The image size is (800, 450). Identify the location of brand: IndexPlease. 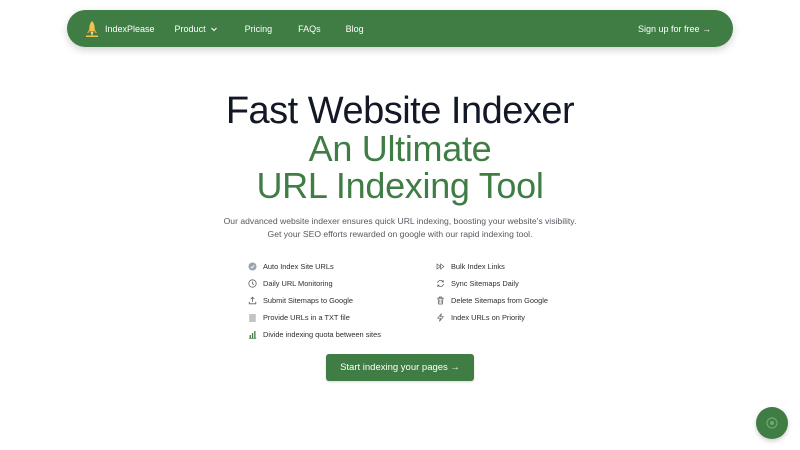
(120, 29).